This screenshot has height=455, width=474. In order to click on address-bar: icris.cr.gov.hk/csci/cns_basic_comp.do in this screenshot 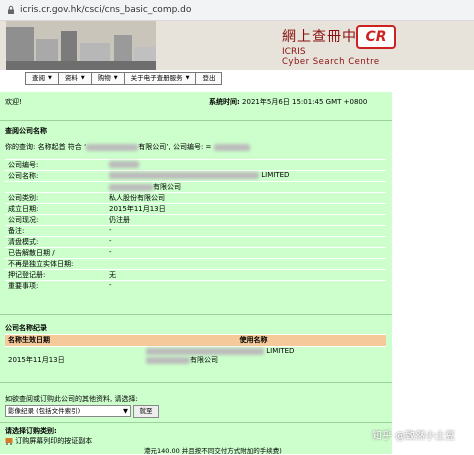, I will do `click(237, 10)`.